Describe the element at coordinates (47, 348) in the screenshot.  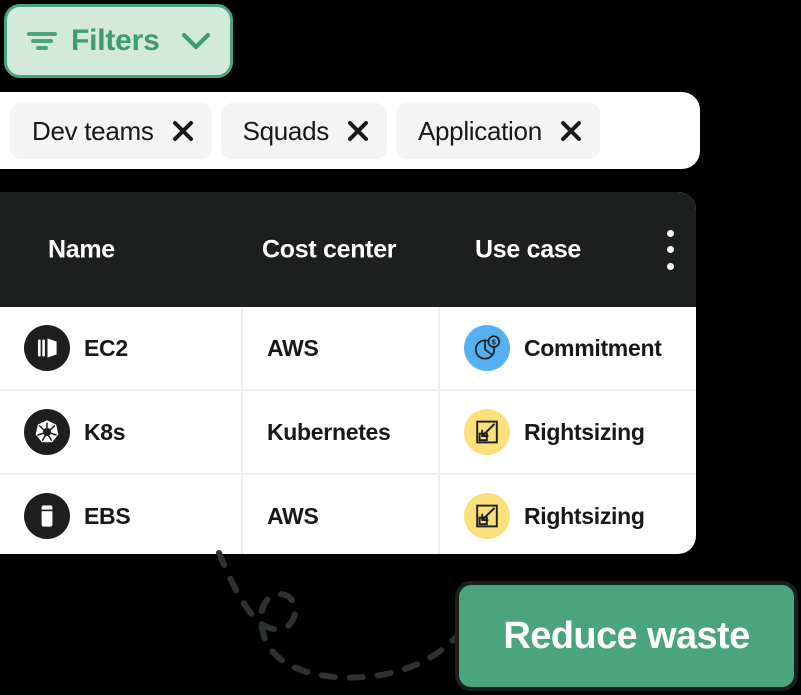
I see `ec2-icon` at that location.